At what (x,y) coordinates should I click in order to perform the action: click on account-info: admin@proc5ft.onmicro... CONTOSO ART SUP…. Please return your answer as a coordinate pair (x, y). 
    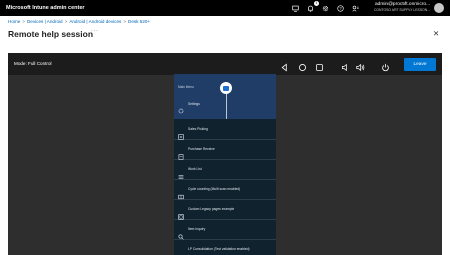
    Looking at the image, I should click on (401, 8).